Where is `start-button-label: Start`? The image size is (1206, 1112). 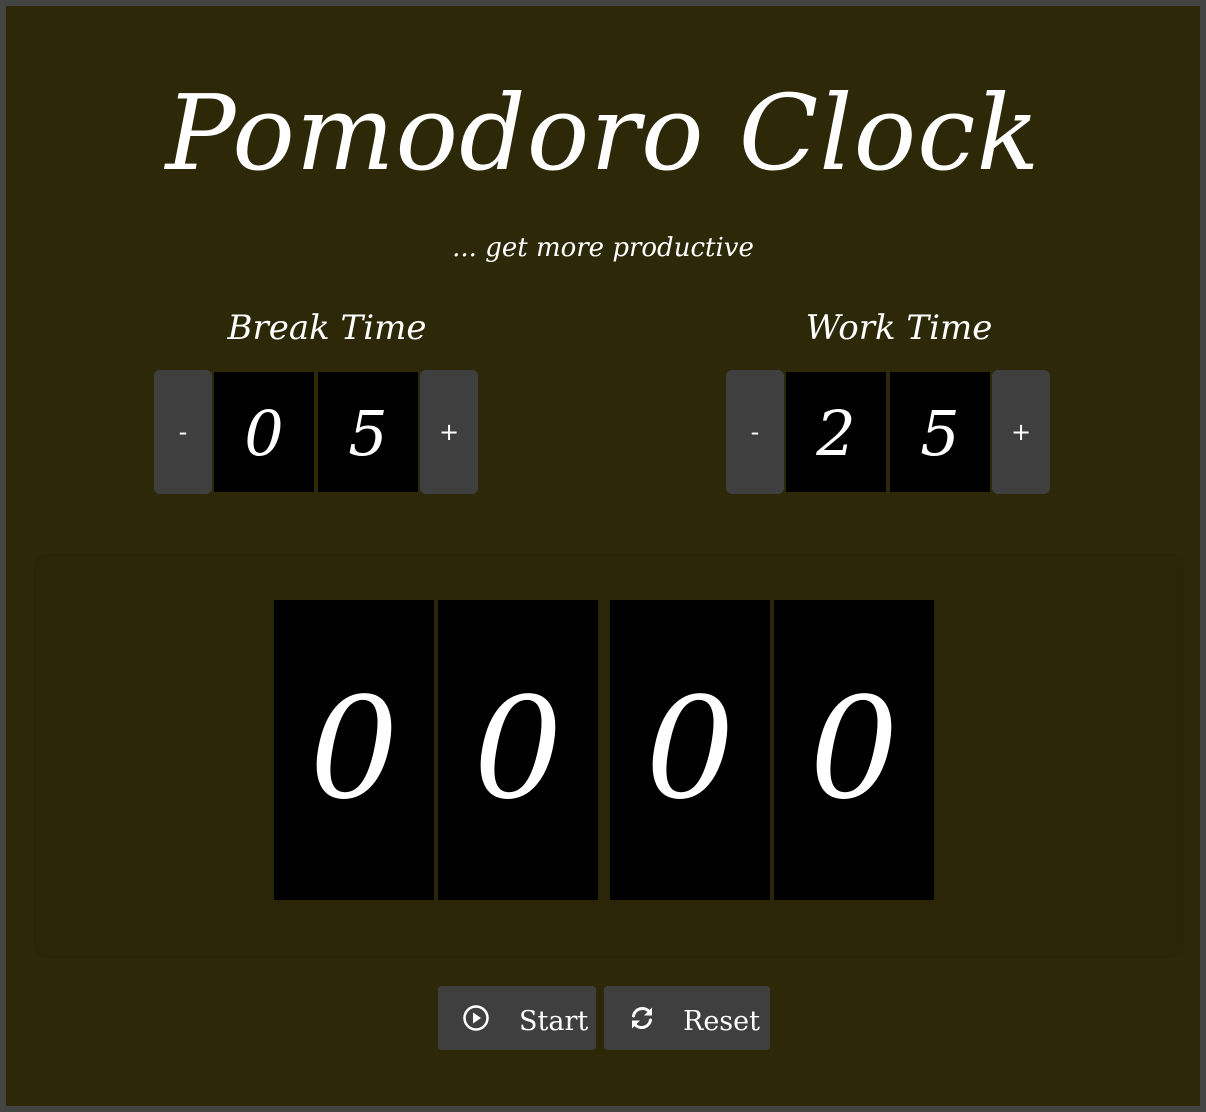 start-button-label: Start is located at coordinates (554, 1021).